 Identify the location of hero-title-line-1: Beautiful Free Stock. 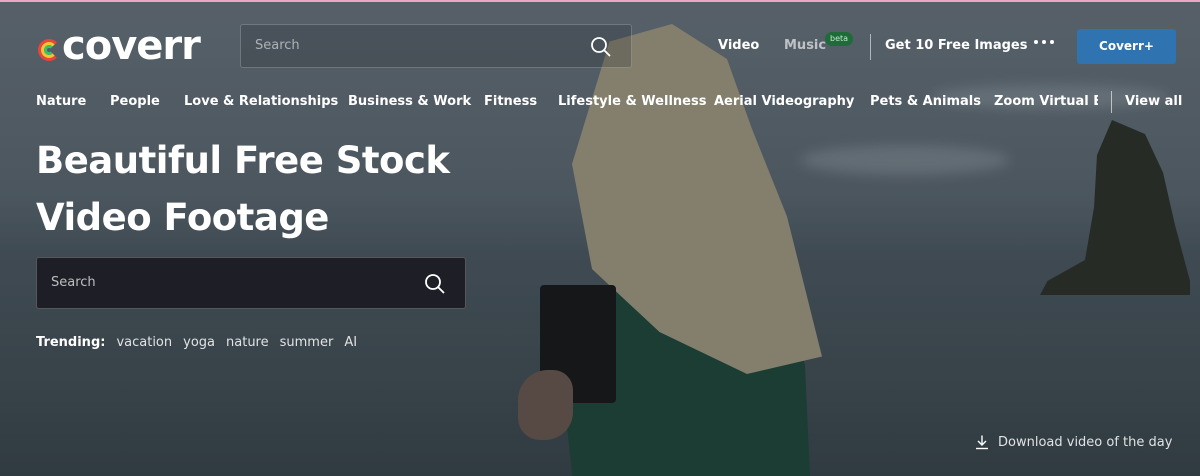
(243, 160).